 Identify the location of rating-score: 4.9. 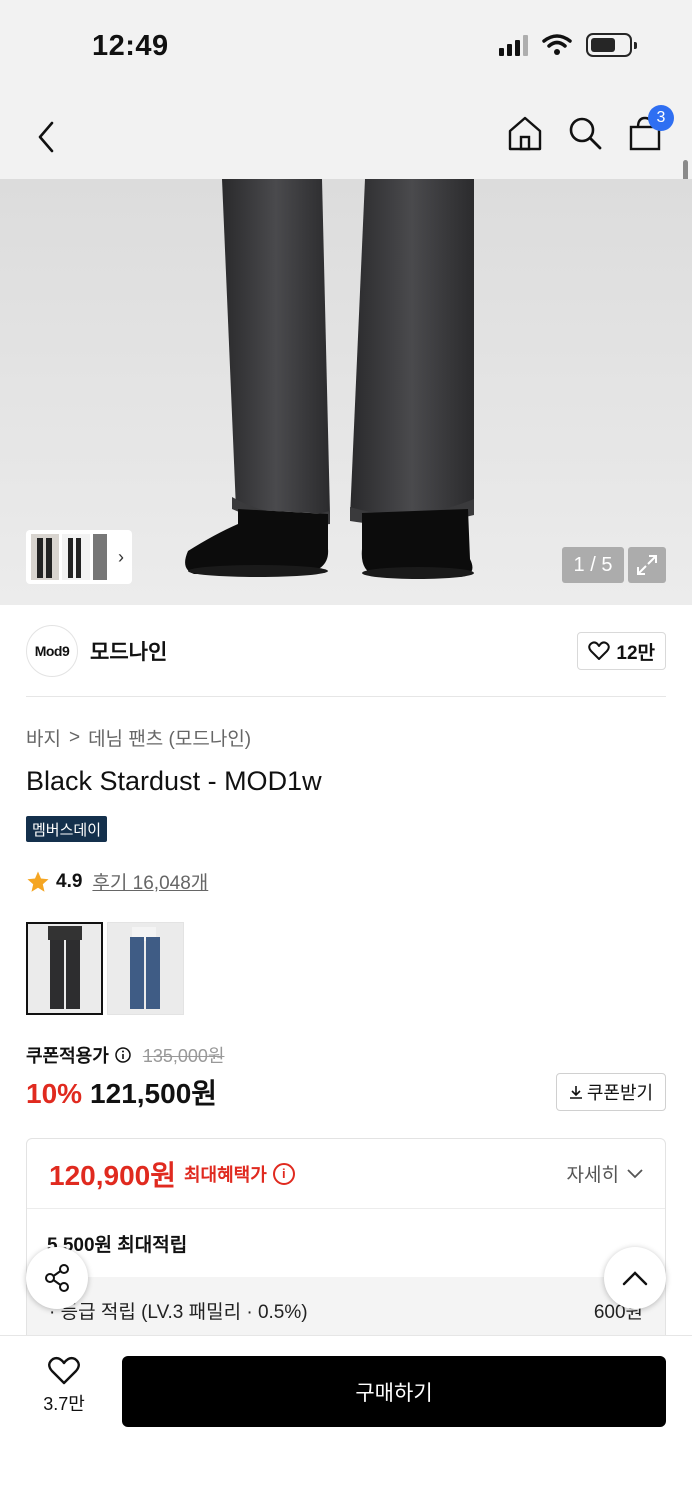
(69, 881).